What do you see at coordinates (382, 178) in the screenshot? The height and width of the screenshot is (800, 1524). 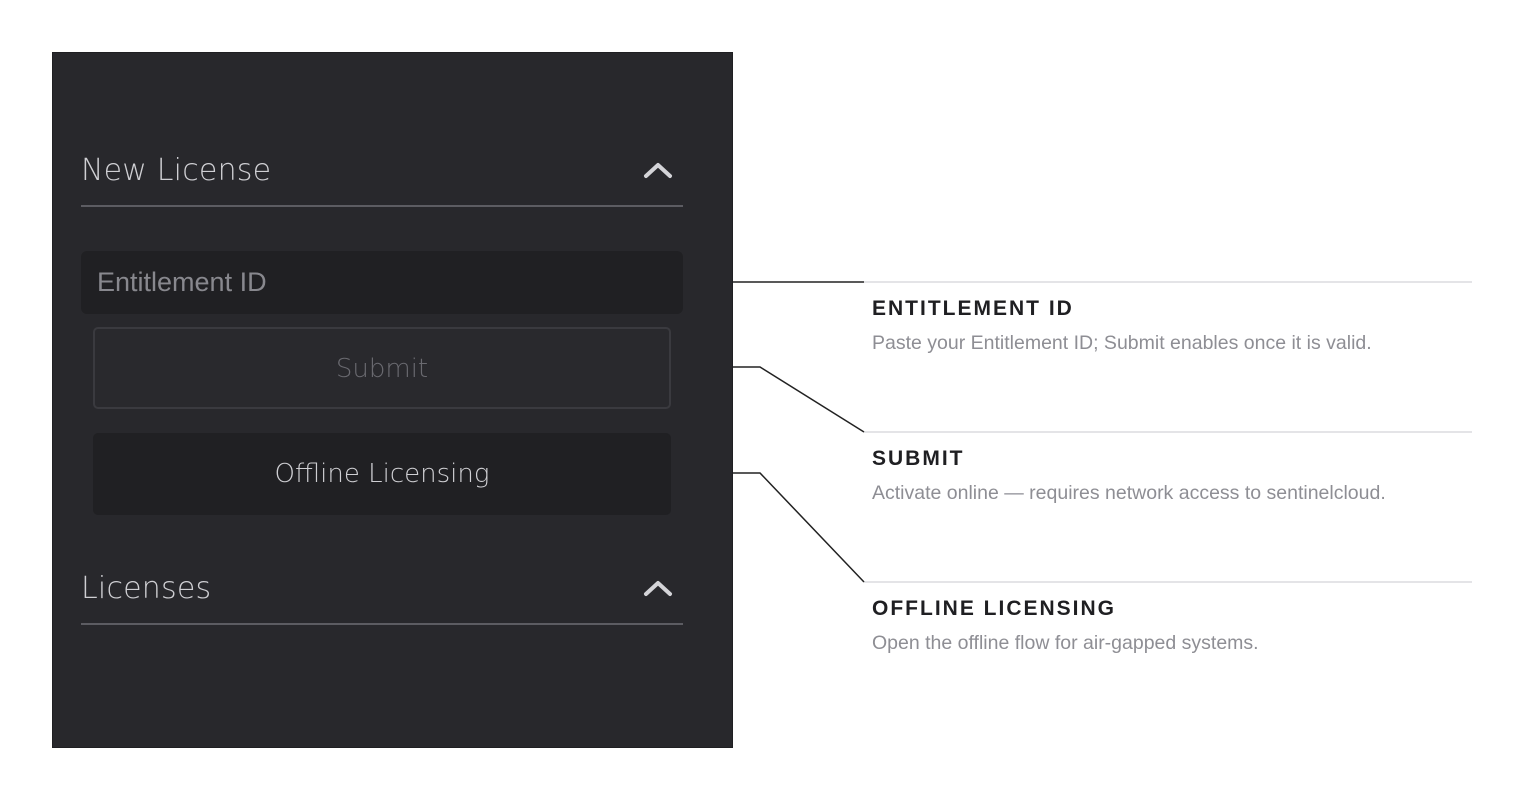 I see `new-license-header: New License` at bounding box center [382, 178].